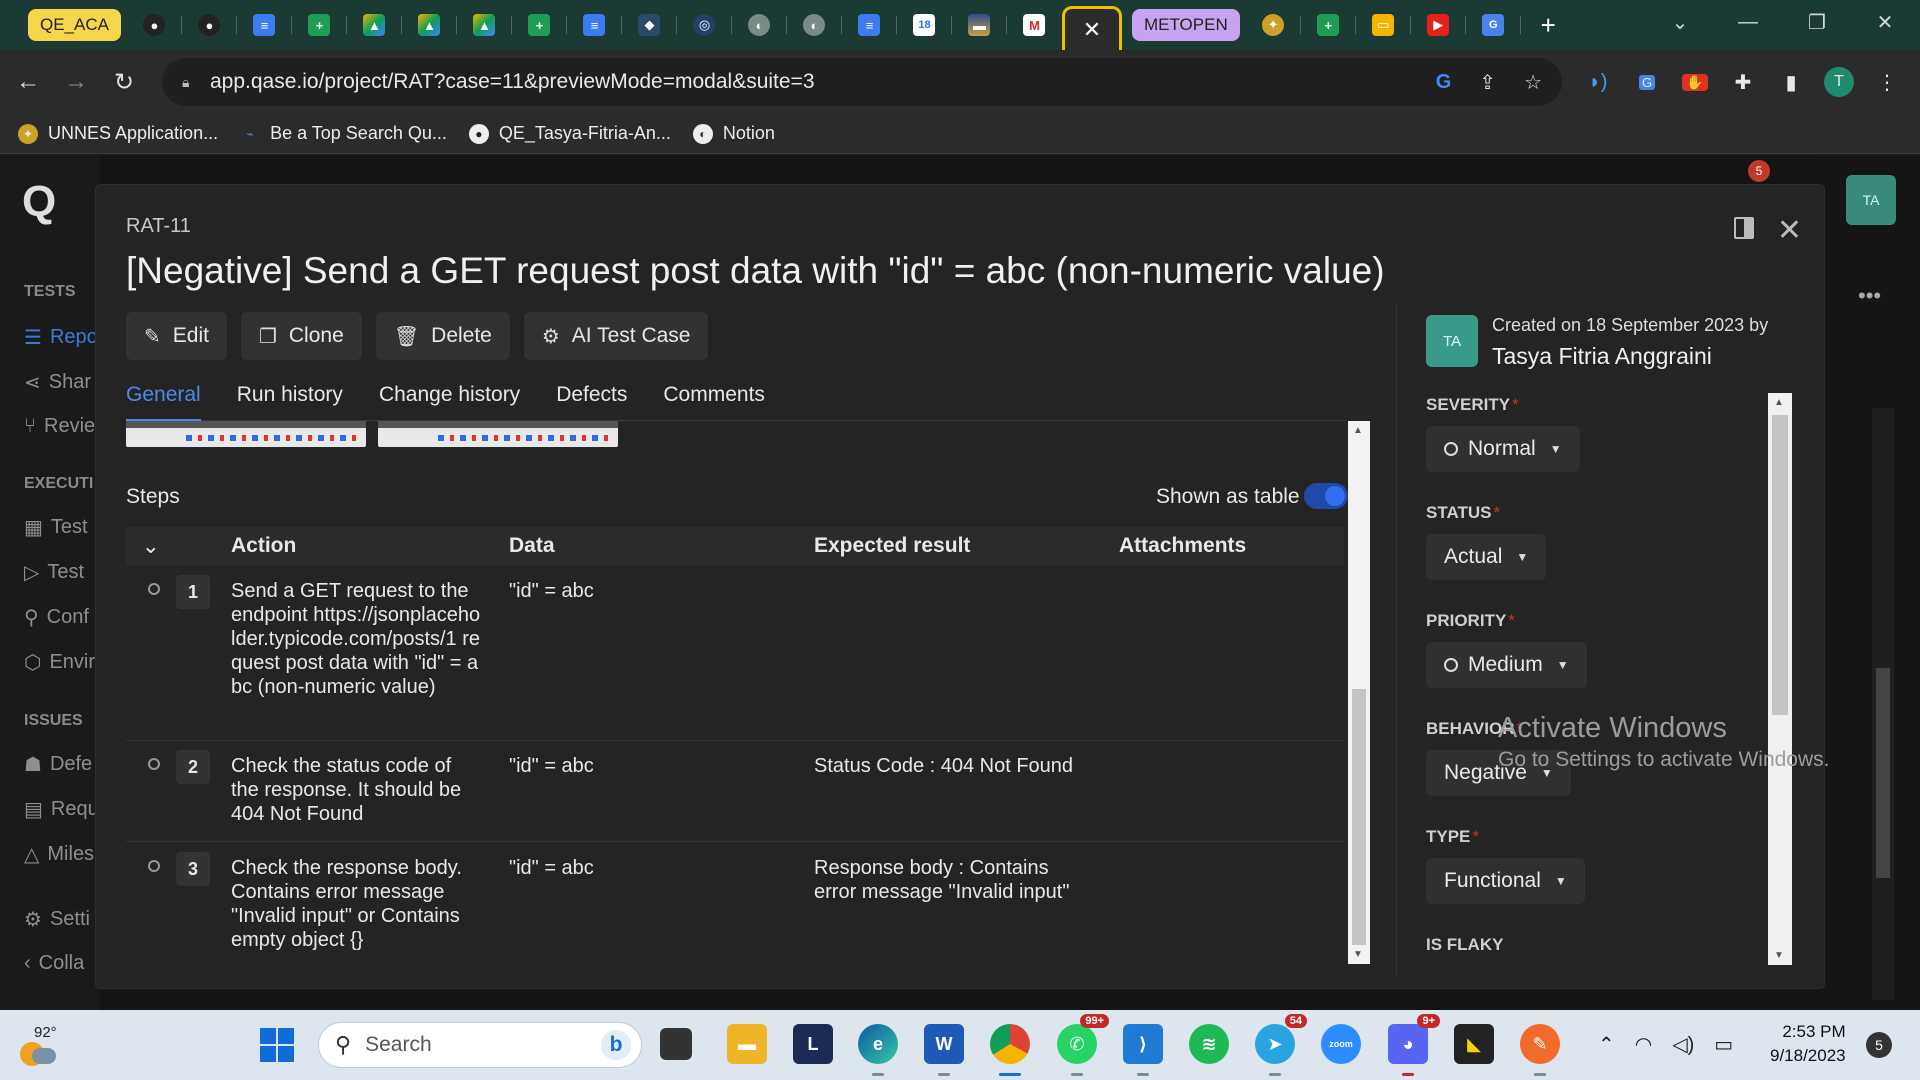 The width and height of the screenshot is (1920, 1080). I want to click on taskbar-search: ⚲ Search b, so click(480, 1045).